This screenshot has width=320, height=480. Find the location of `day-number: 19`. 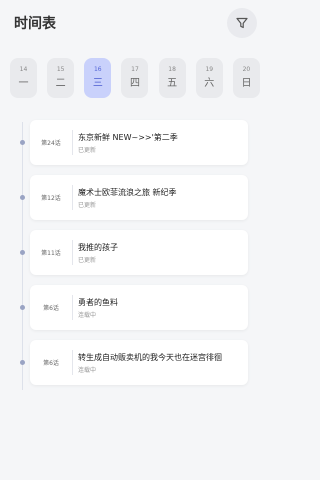

day-number: 19 is located at coordinates (209, 69).